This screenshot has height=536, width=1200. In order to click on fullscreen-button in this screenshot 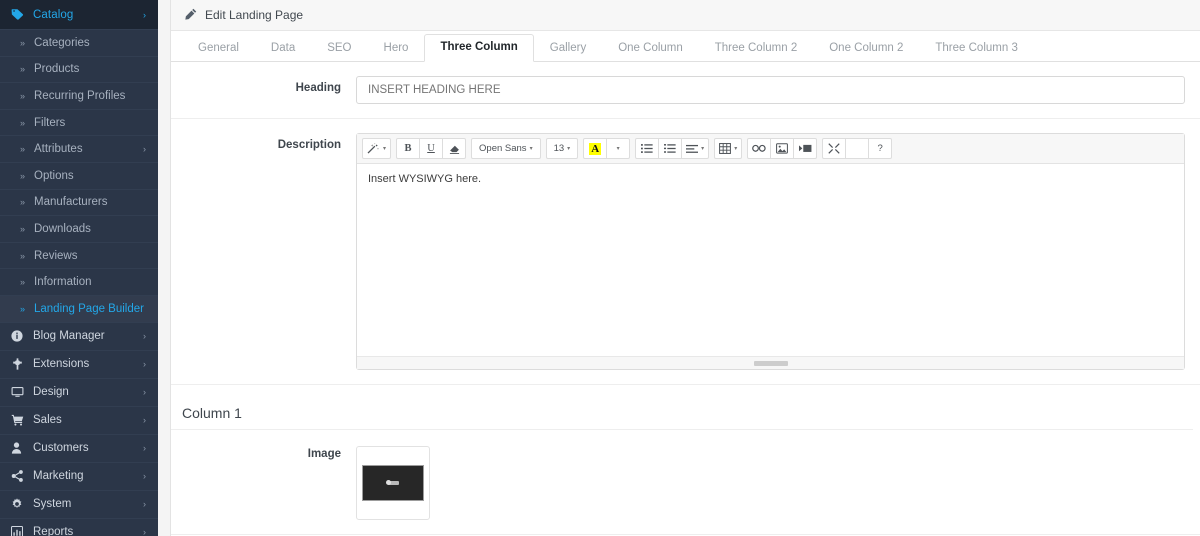, I will do `click(834, 148)`.